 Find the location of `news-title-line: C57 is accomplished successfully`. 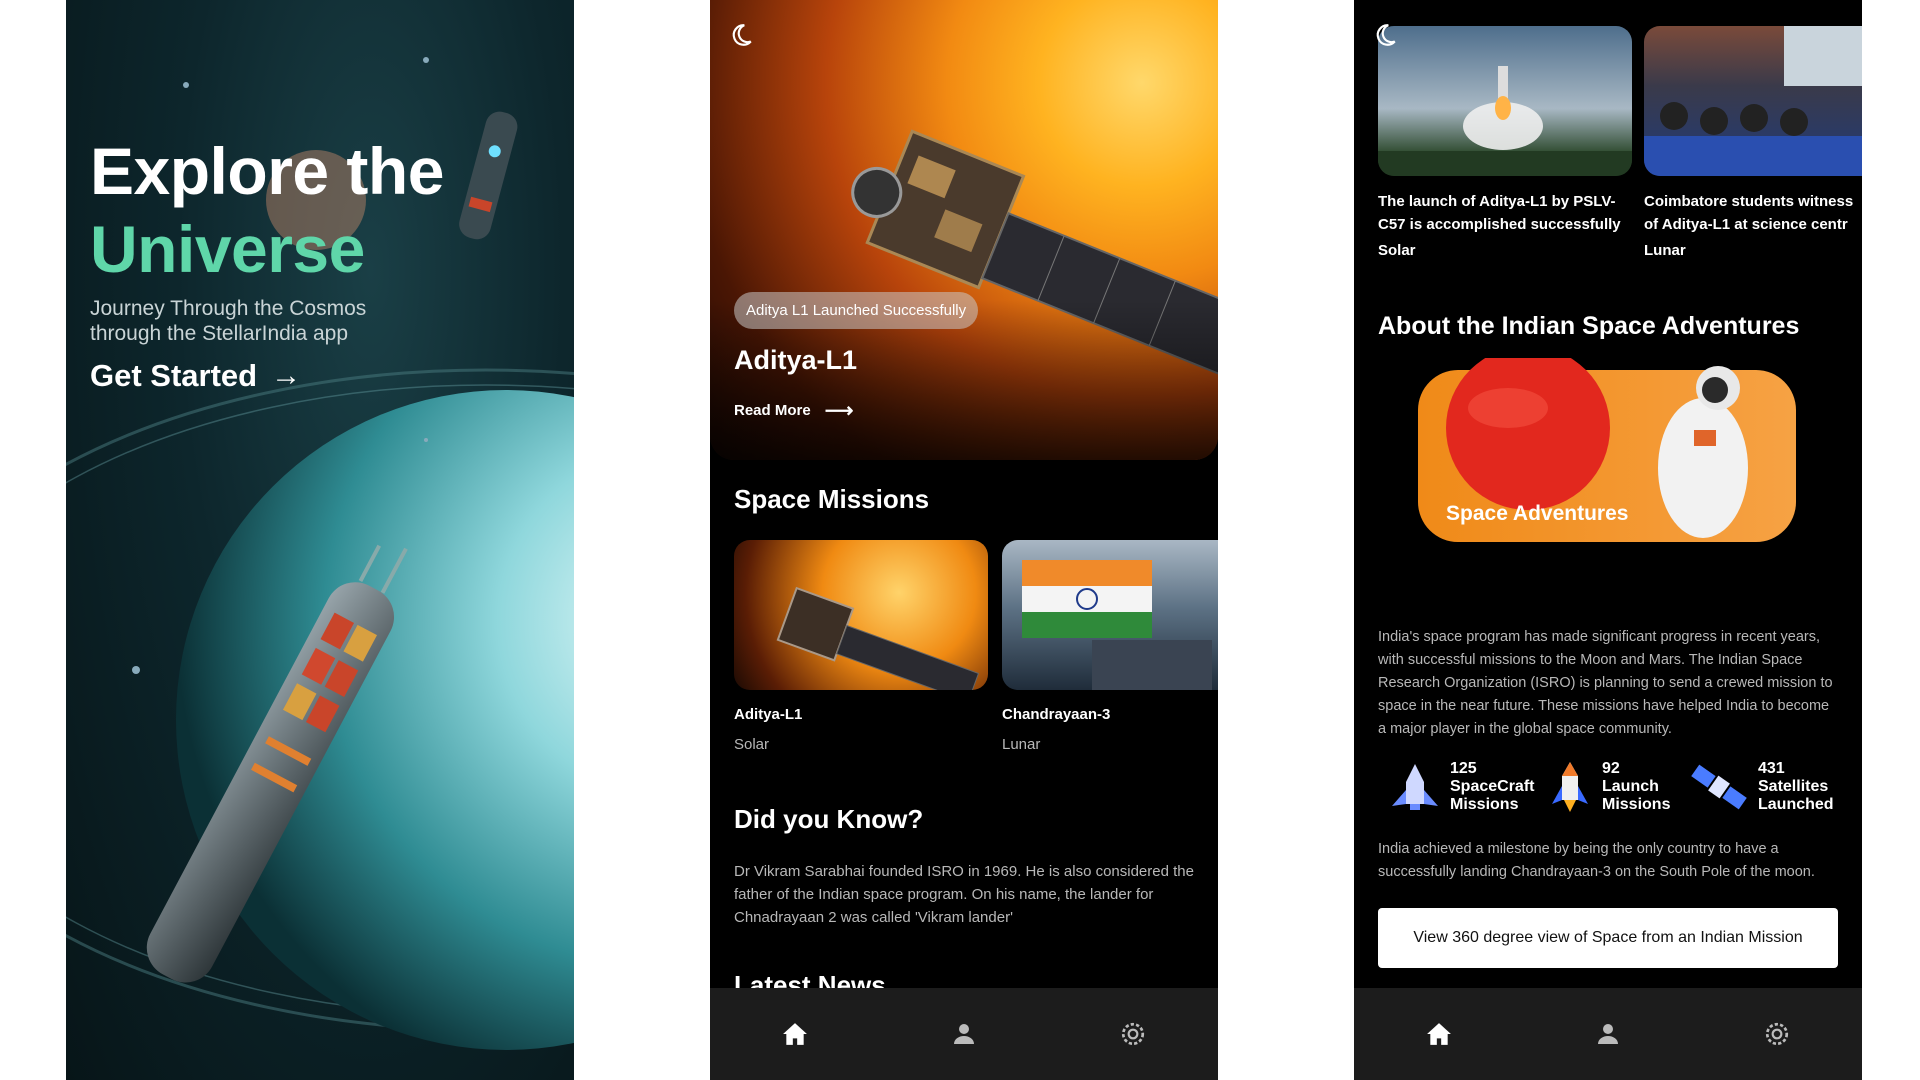

news-title-line: C57 is accomplished successfully is located at coordinates (1499, 224).